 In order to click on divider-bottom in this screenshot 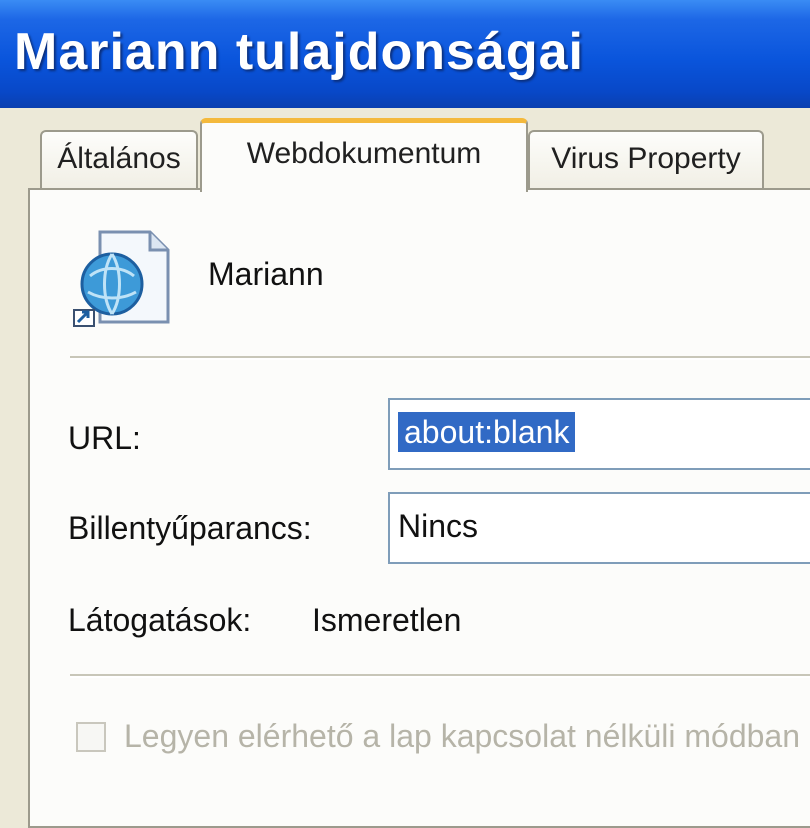, I will do `click(440, 676)`.